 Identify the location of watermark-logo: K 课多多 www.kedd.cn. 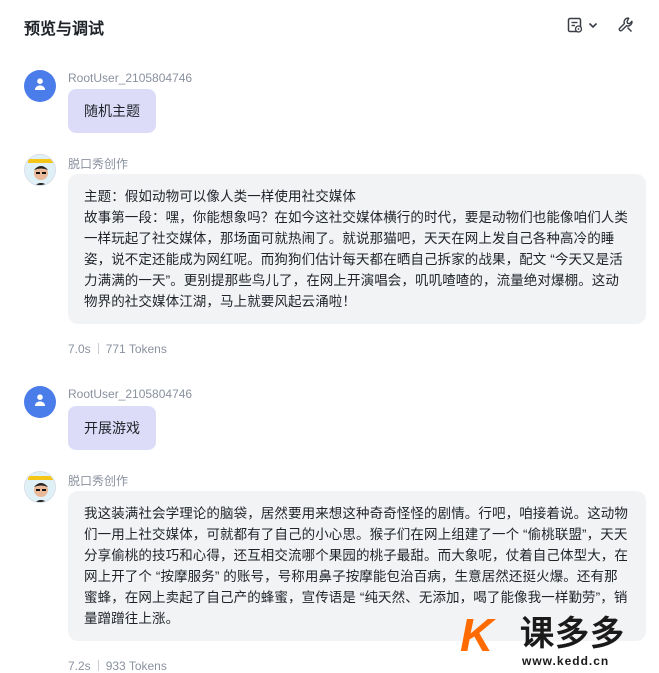
(558, 641).